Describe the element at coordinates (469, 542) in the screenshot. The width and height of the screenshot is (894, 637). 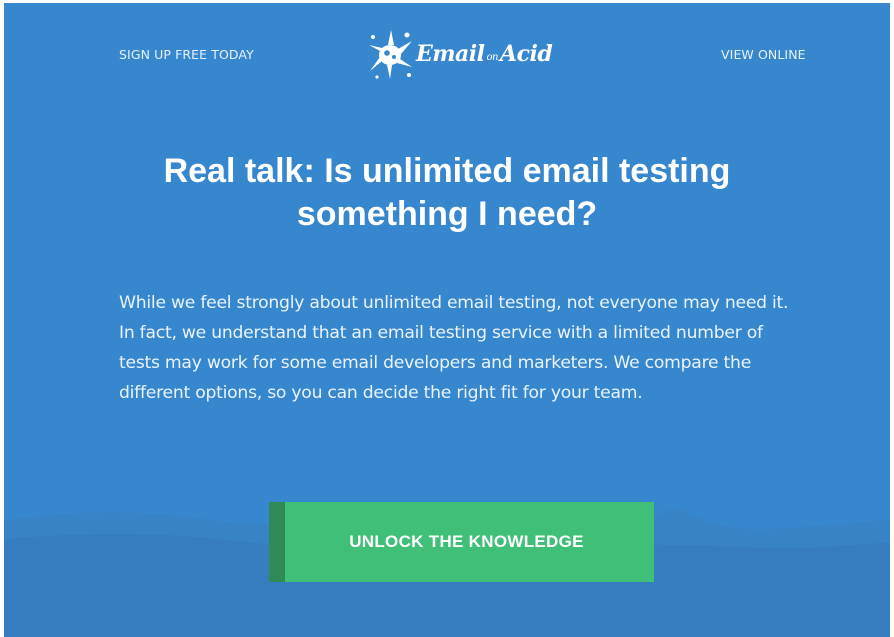
I see `button-label: UNLOCK THE KNOWLEDGE` at that location.